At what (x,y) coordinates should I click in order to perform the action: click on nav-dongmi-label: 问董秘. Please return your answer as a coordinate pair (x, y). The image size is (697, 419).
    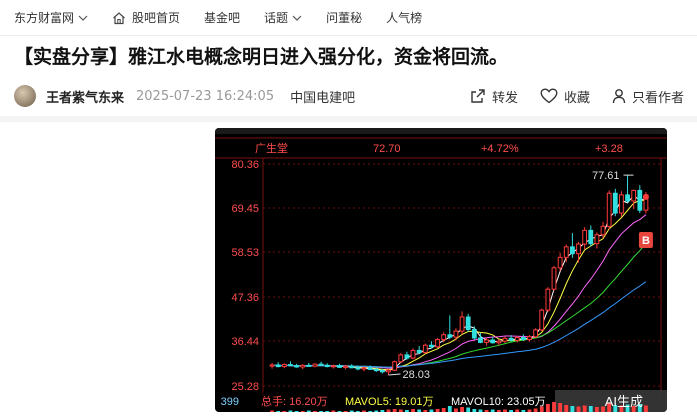
    Looking at the image, I should click on (344, 18).